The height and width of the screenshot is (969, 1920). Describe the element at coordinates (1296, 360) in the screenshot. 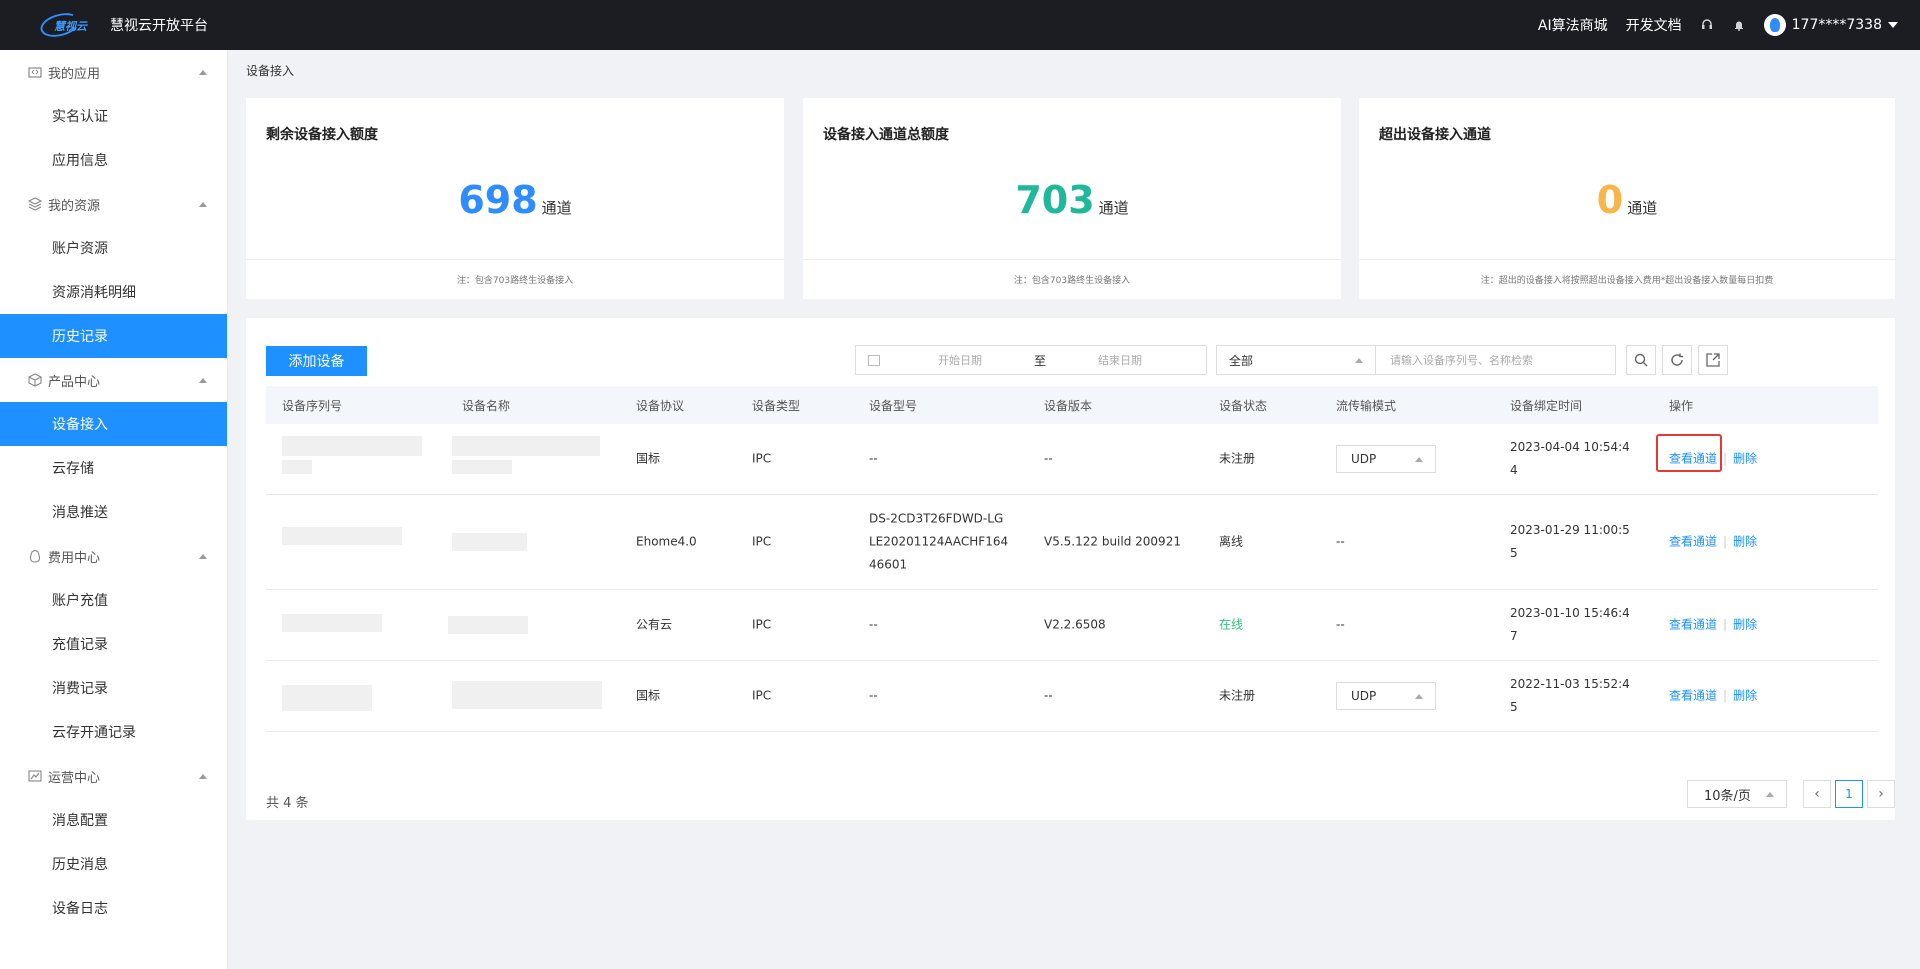

I see `status-filter-select: 全部` at that location.